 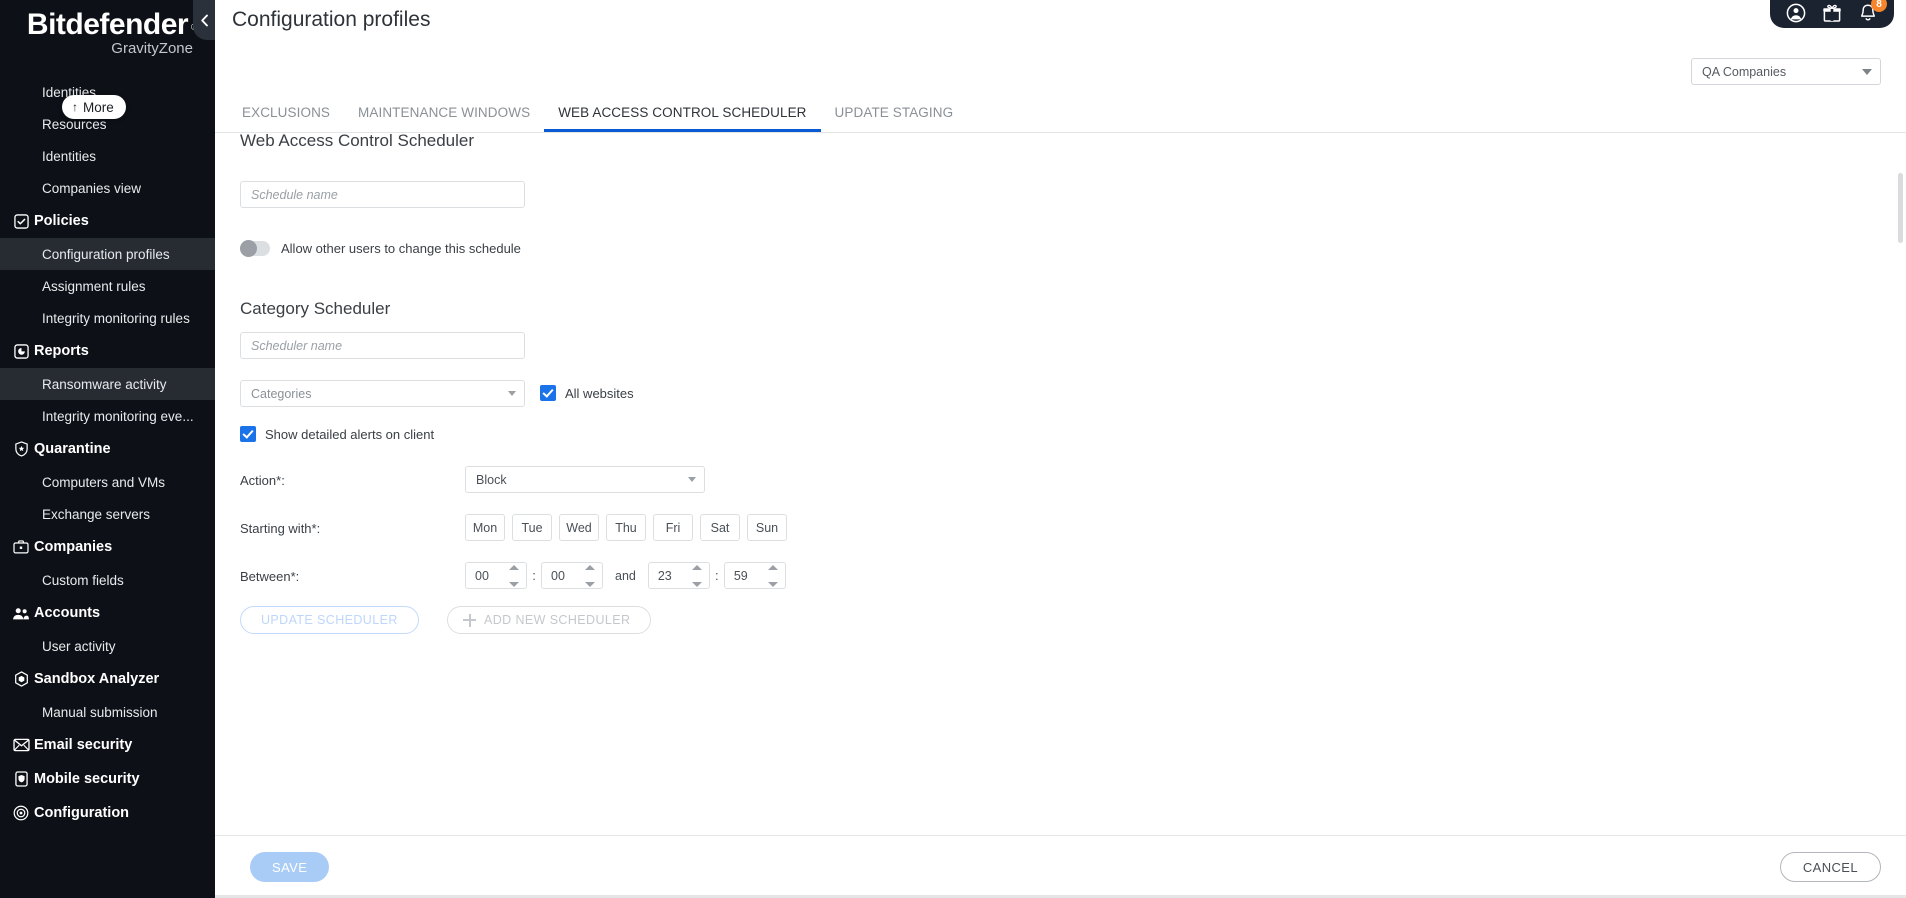 I want to click on scheduler-name-input, so click(x=382, y=345).